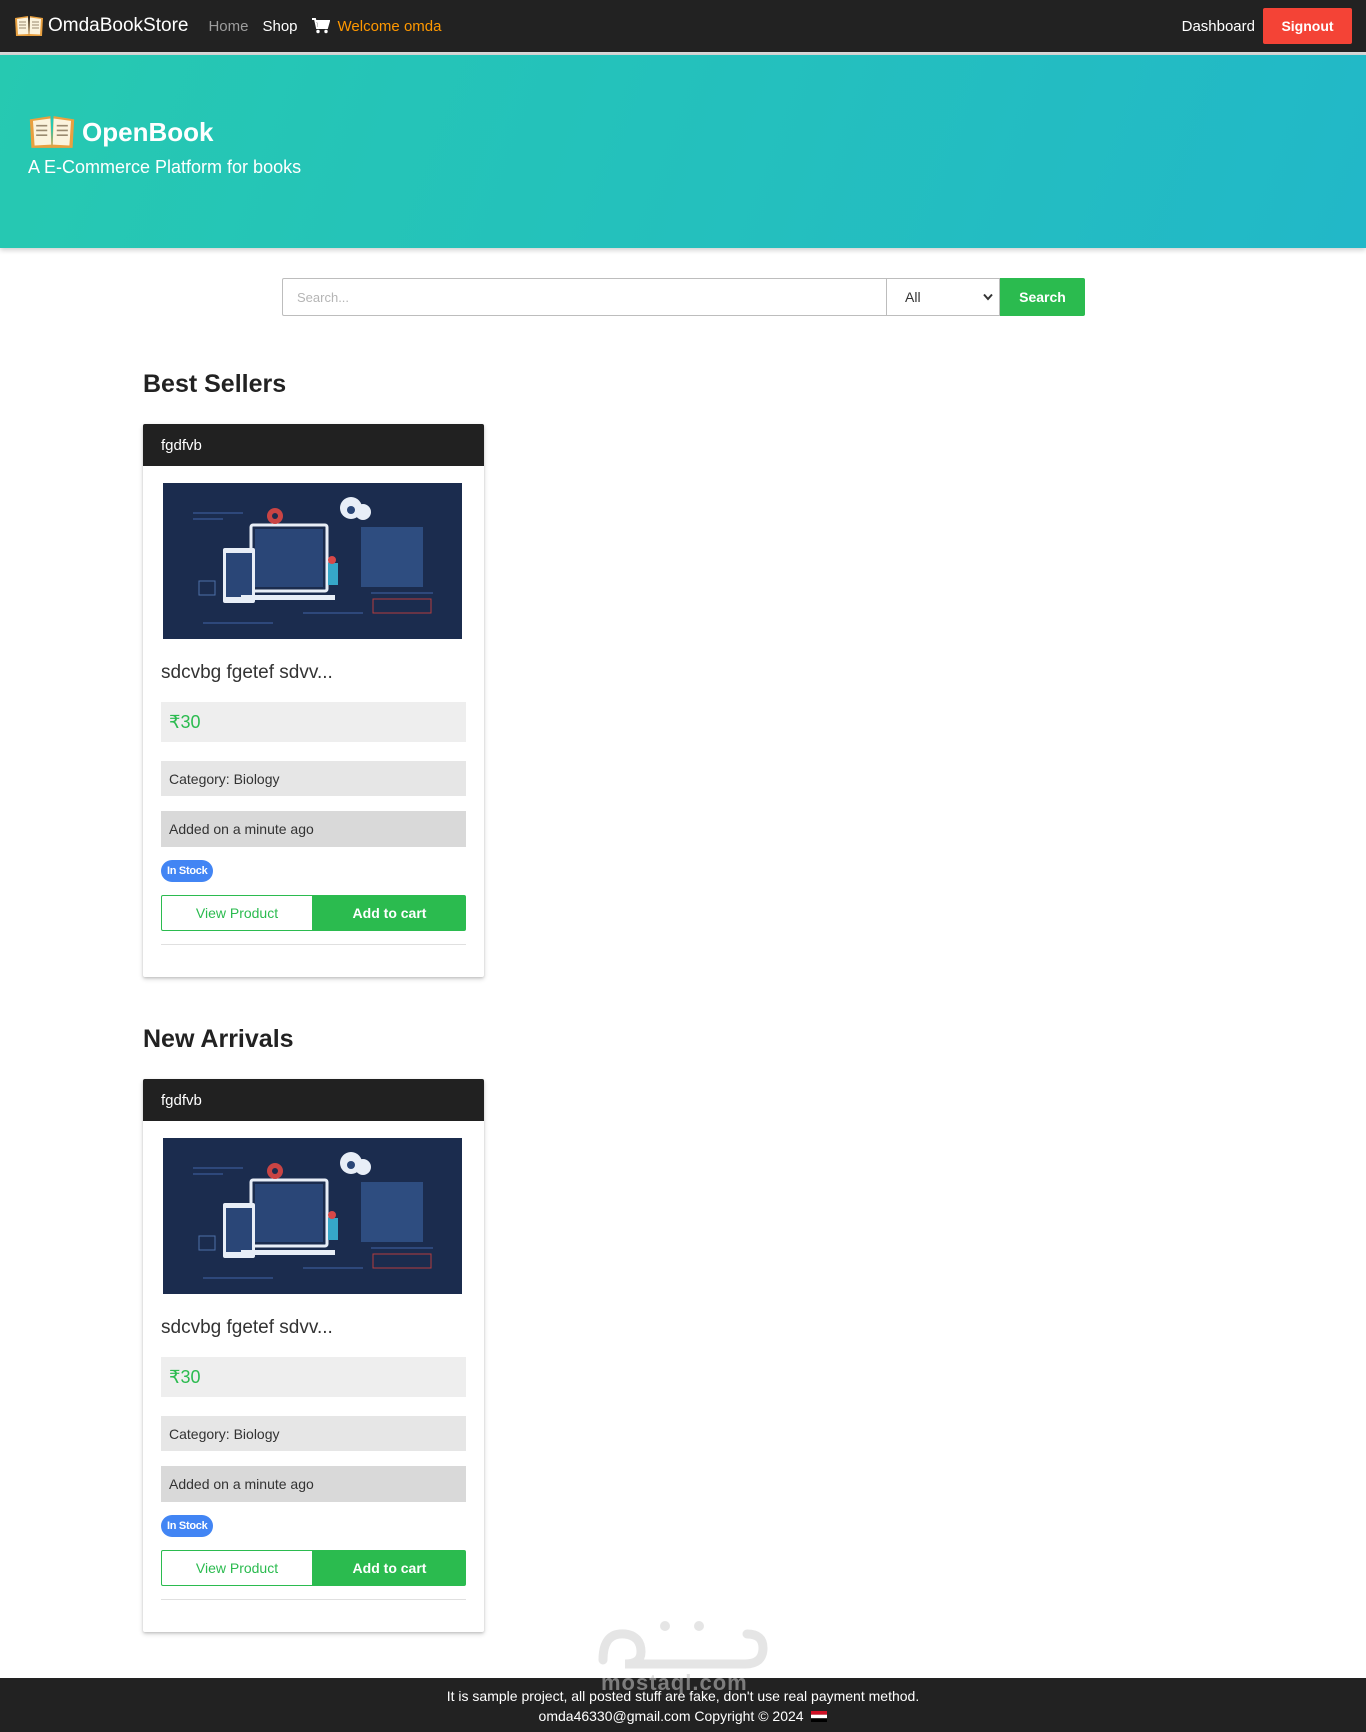 Image resolution: width=1366 pixels, height=1732 pixels. What do you see at coordinates (165, 167) in the screenshot?
I see `hero-subtitle: A E-Commerce Platform for books` at bounding box center [165, 167].